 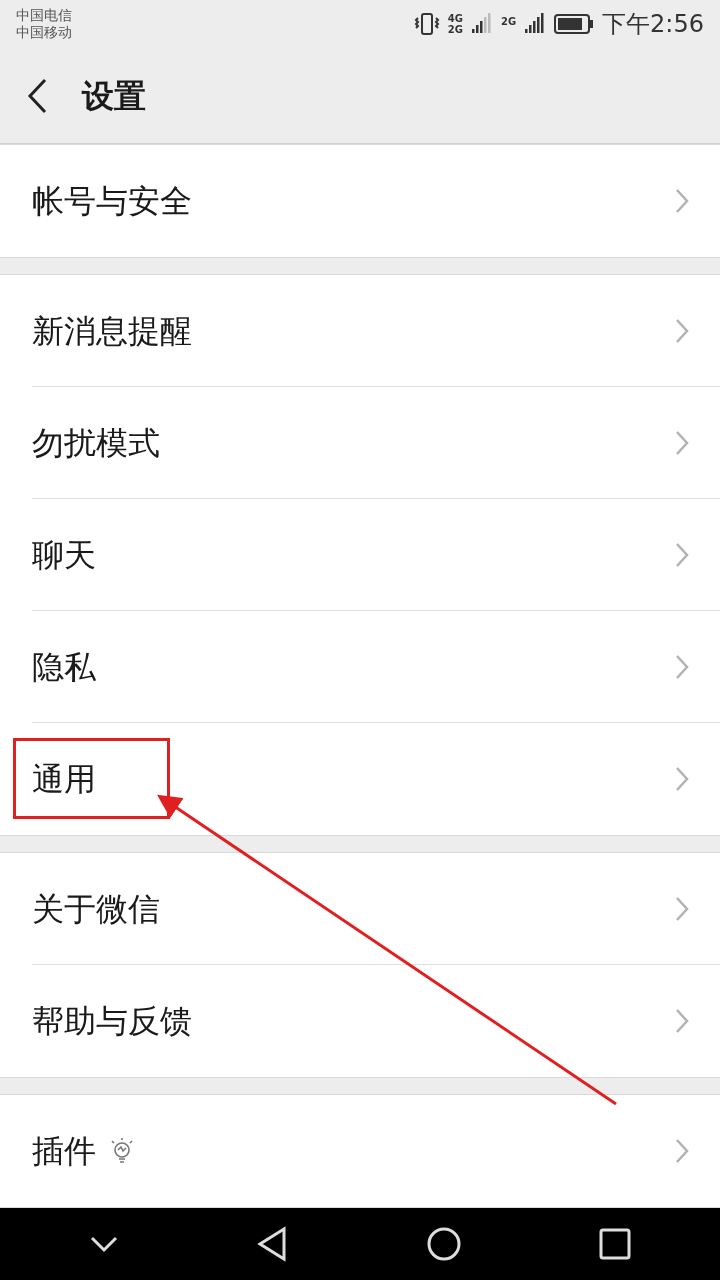 I want to click on chevron-down-icon, so click(x=103, y=1244).